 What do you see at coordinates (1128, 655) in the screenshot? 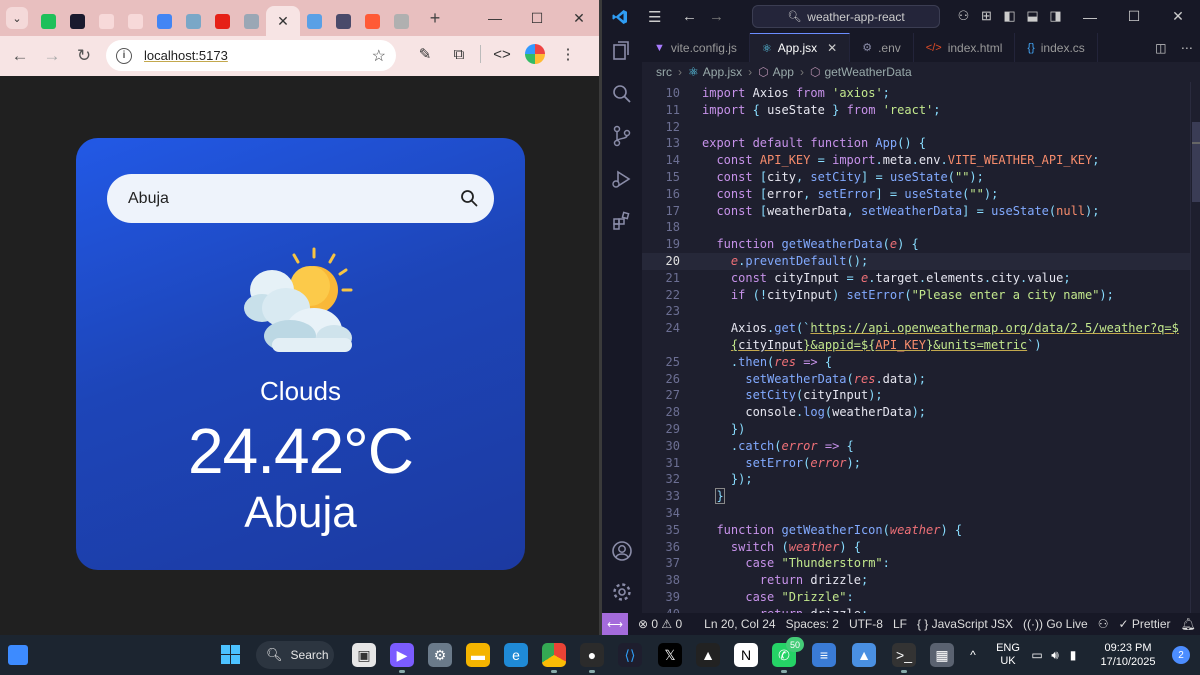
I see `clock: 09:23 PM 17/10/2025` at bounding box center [1128, 655].